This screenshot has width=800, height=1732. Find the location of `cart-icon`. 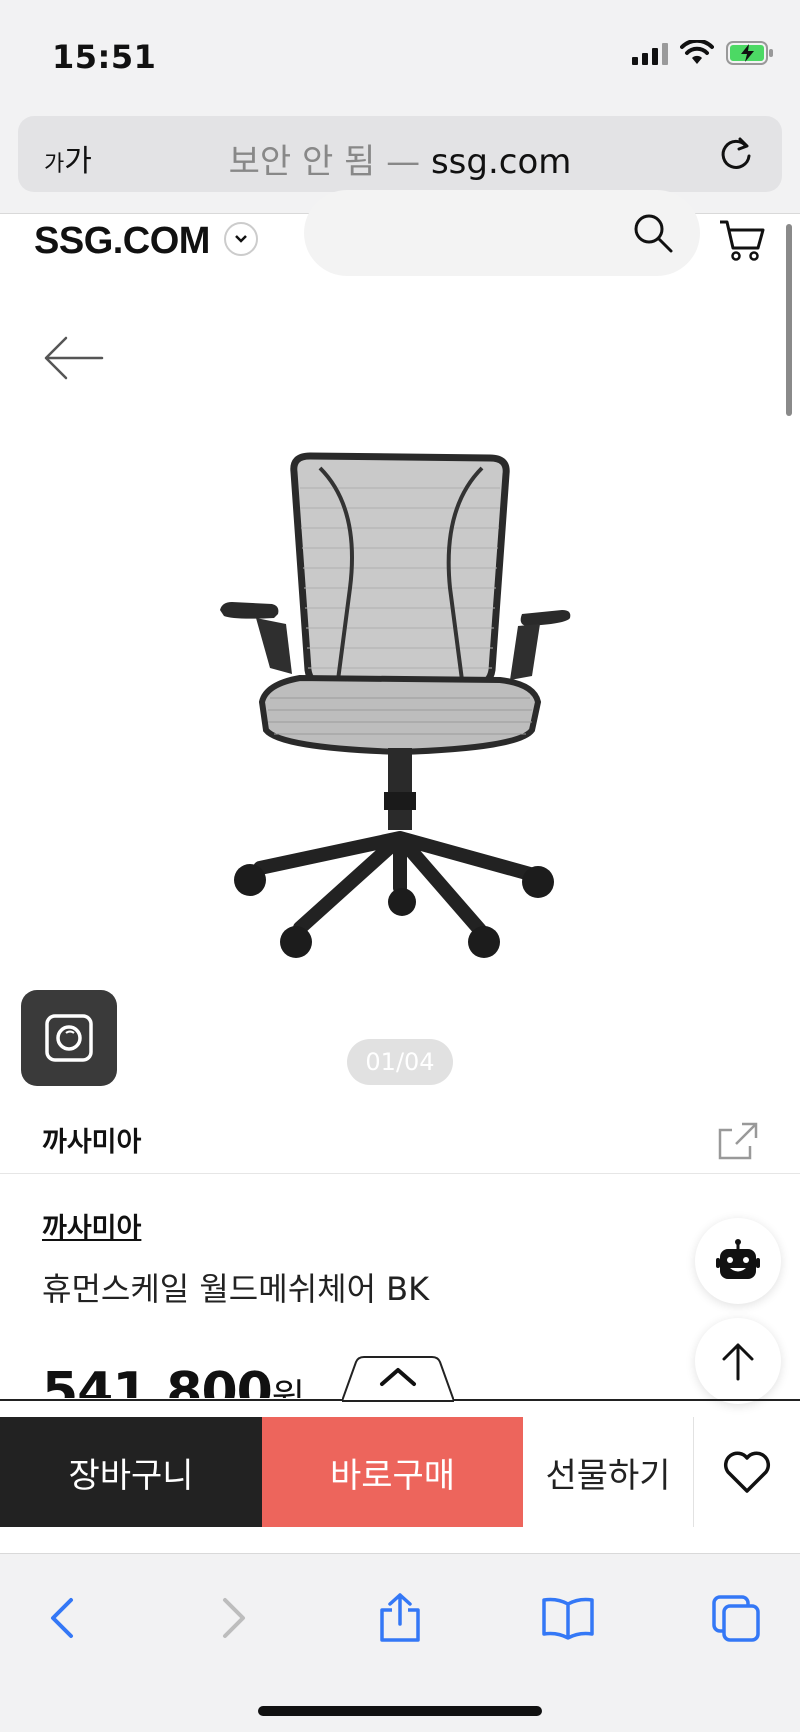

cart-icon is located at coordinates (742, 241).